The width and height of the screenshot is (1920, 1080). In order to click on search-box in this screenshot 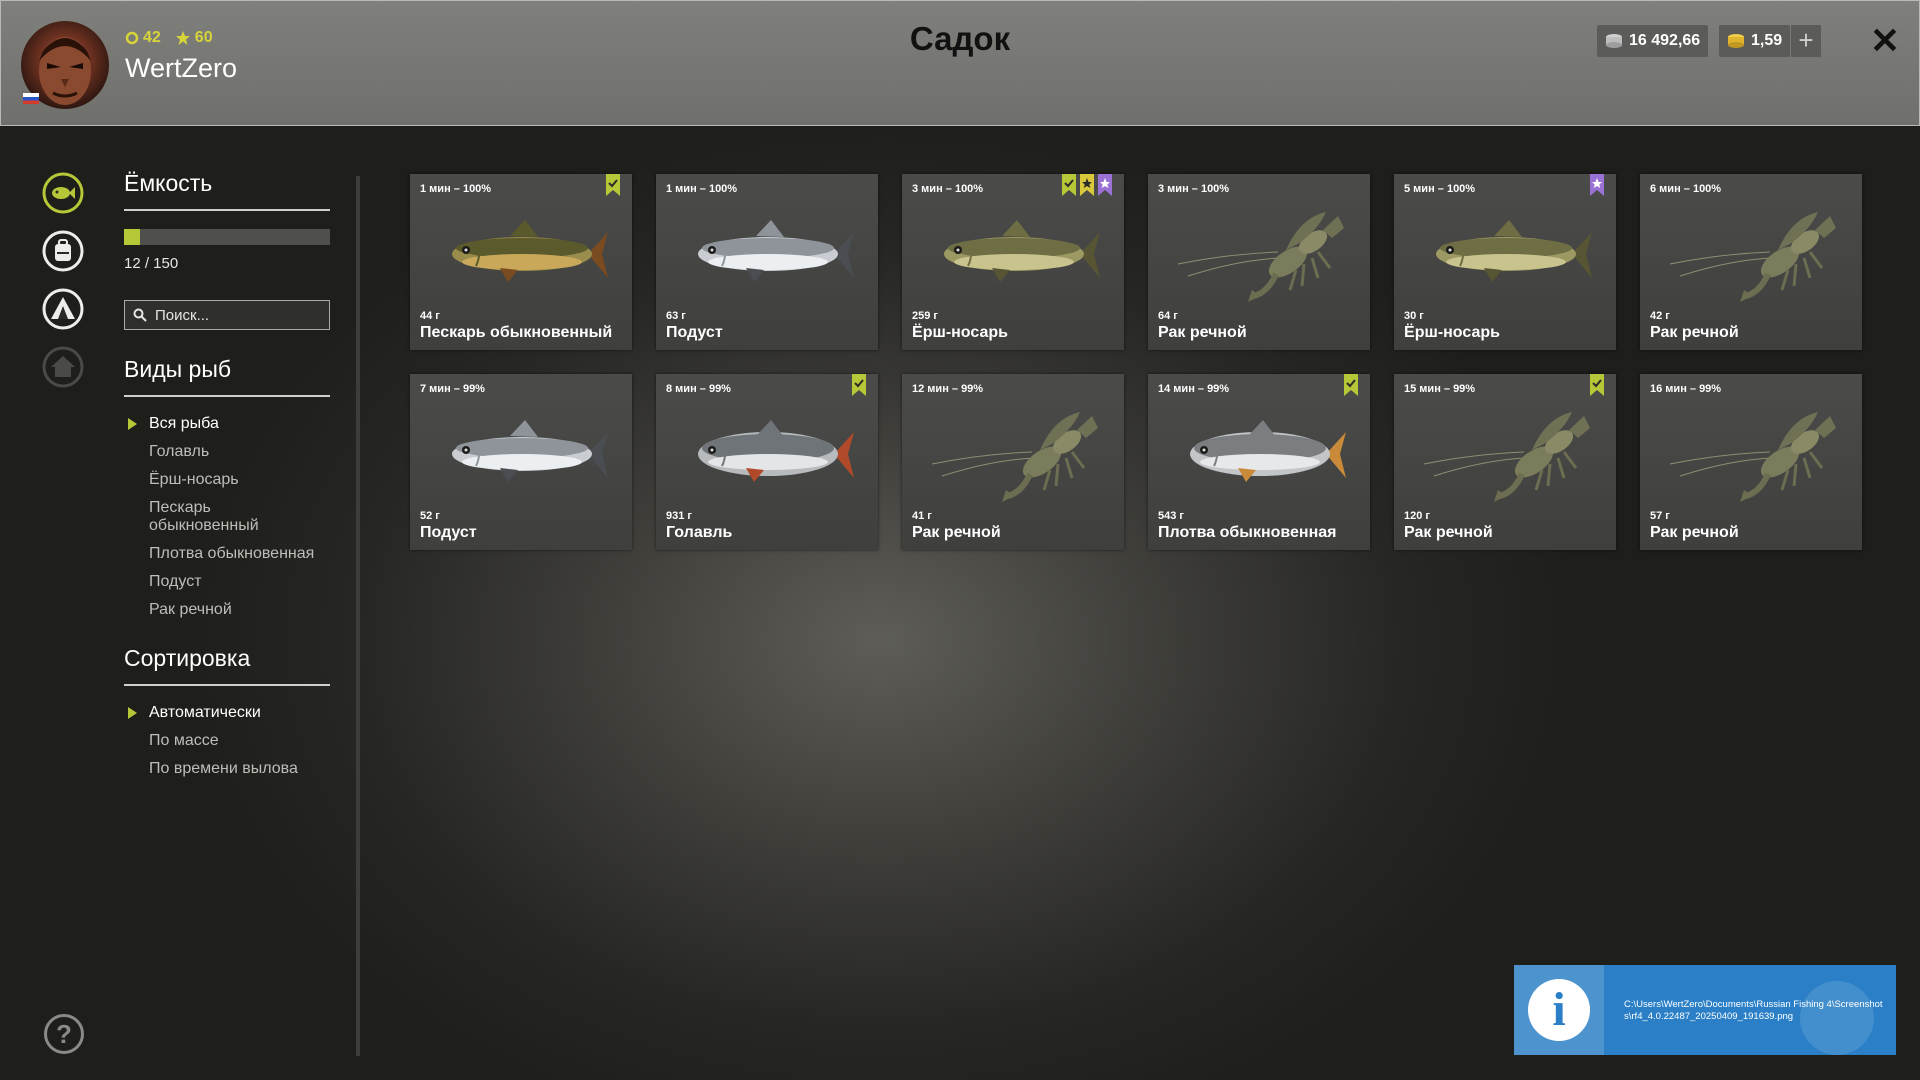, I will do `click(227, 315)`.